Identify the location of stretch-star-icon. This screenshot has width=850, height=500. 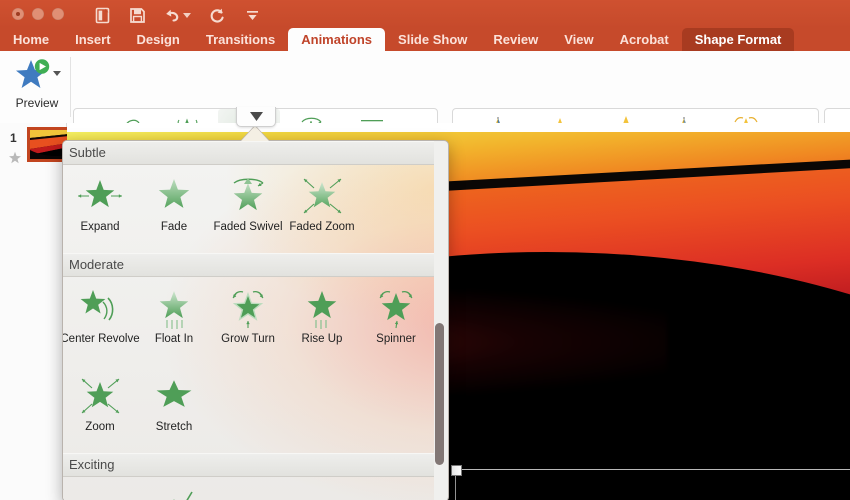
(174, 397).